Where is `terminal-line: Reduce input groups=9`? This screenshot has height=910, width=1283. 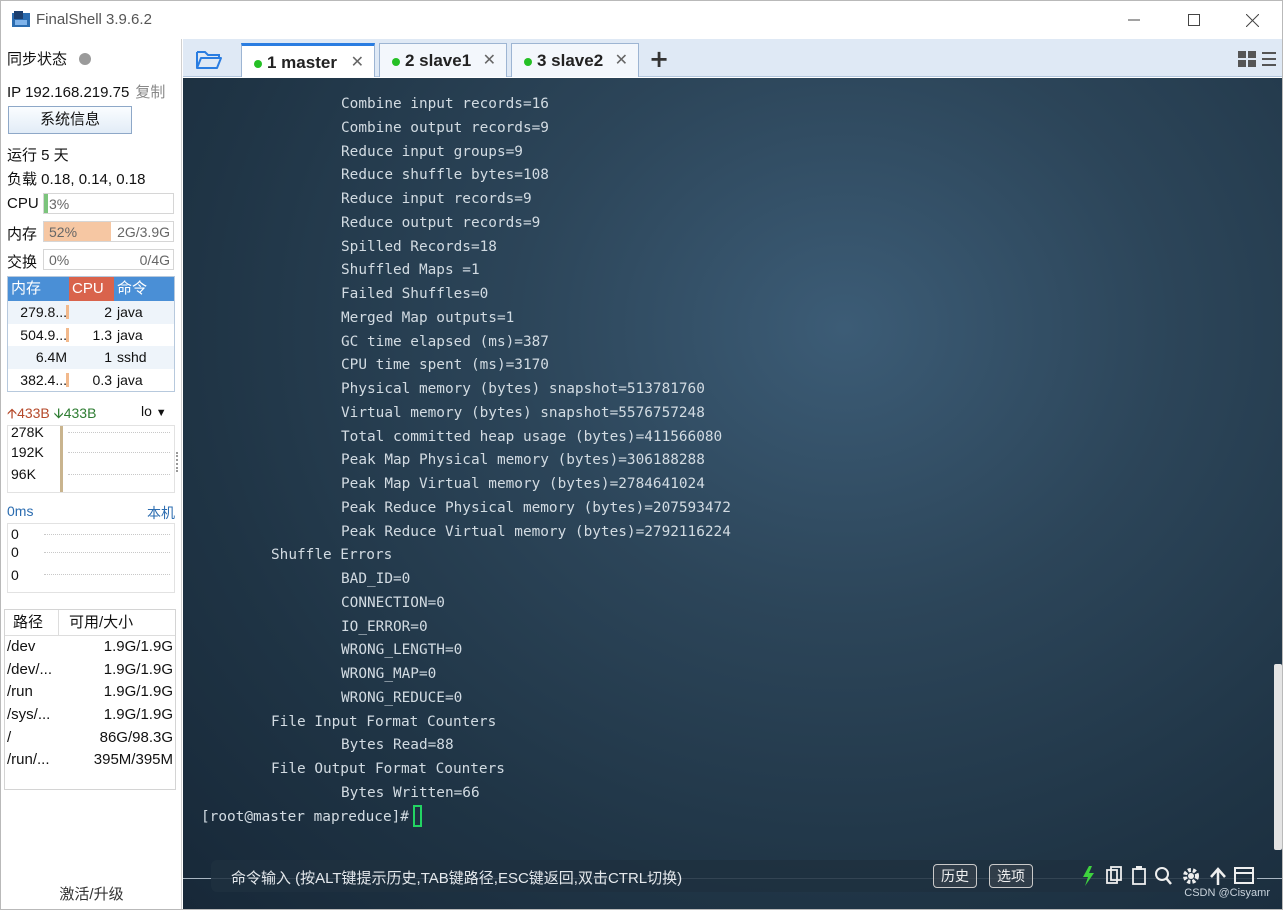 terminal-line: Reduce input groups=9 is located at coordinates (432, 151).